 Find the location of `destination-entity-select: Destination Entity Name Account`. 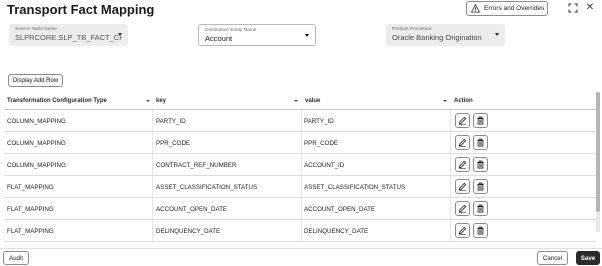

destination-entity-select: Destination Entity Name Account is located at coordinates (257, 35).